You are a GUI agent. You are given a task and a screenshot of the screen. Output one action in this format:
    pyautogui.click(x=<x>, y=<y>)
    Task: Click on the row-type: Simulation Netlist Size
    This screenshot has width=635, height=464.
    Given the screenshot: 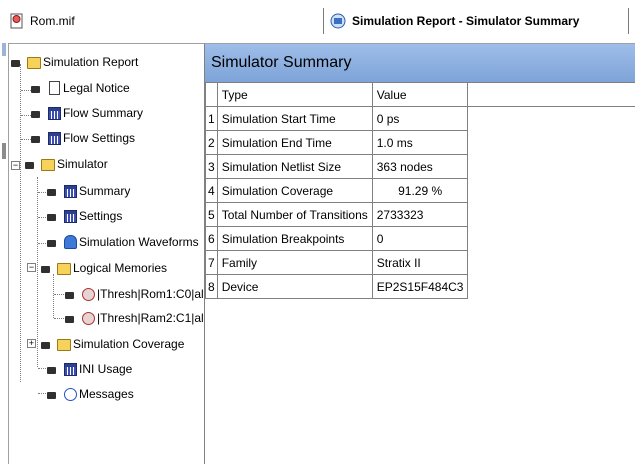 What is the action you would take?
    pyautogui.click(x=294, y=166)
    